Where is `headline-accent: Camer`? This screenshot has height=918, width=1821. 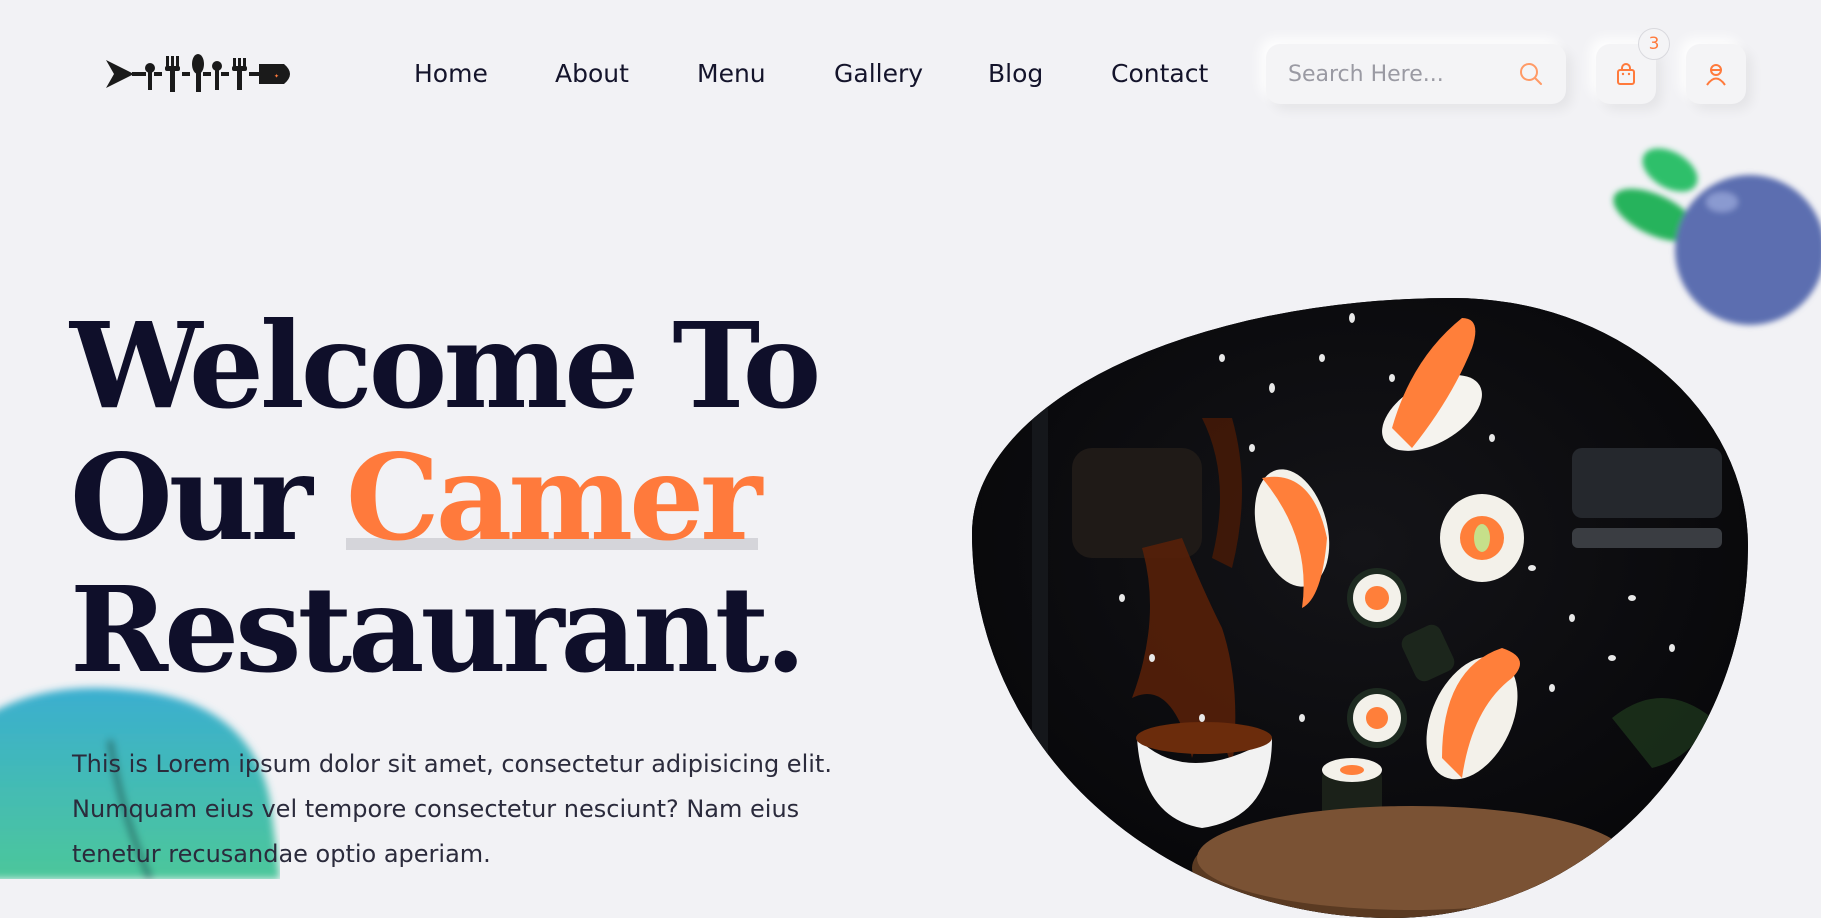 headline-accent: Camer is located at coordinates (553, 497).